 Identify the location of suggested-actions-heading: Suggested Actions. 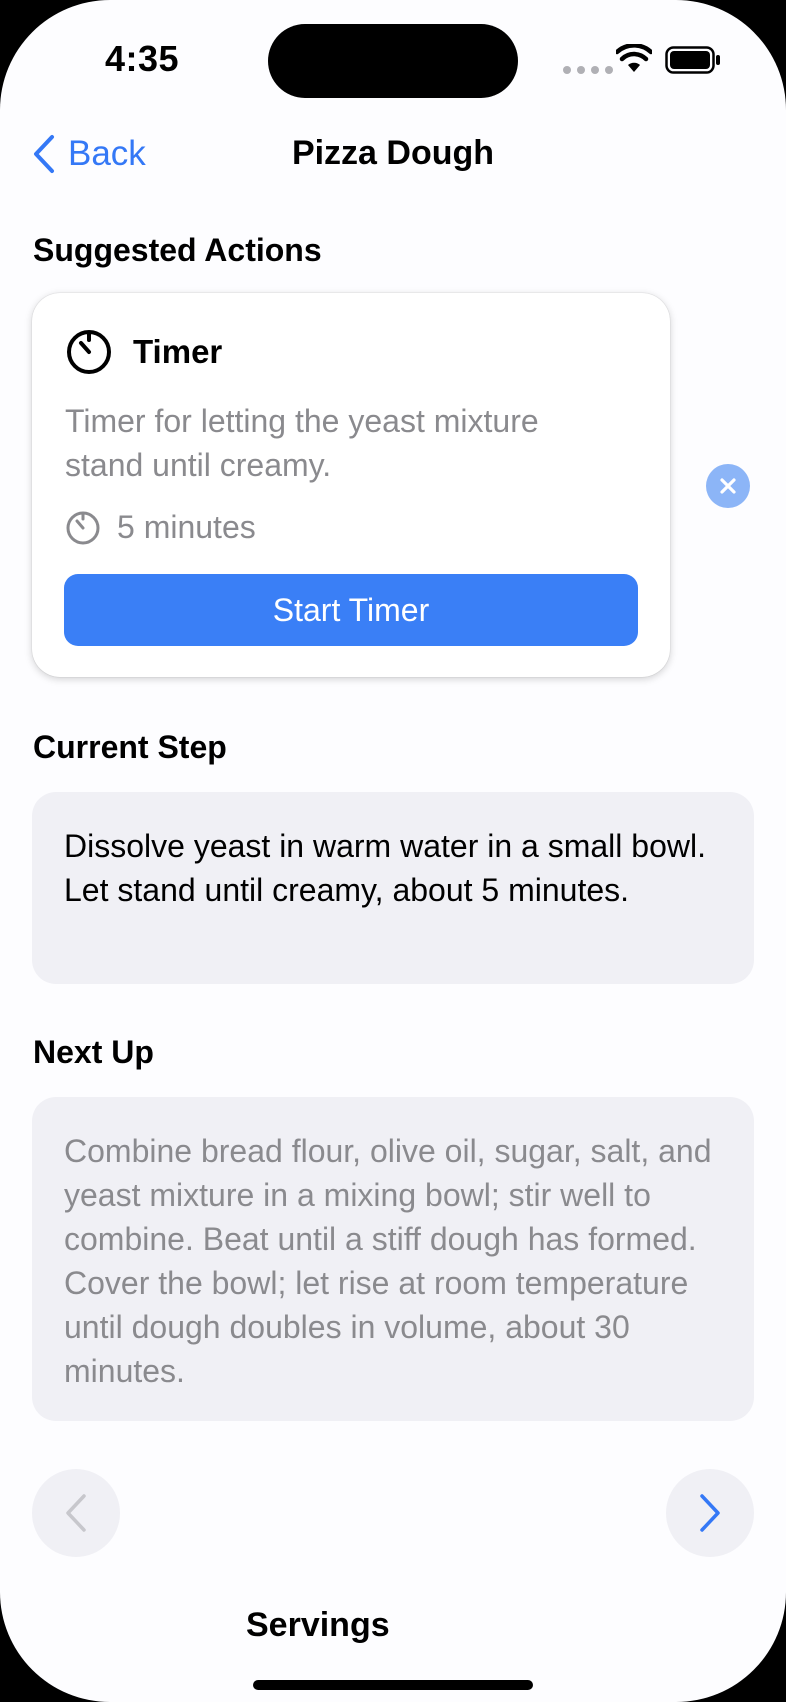
(177, 250).